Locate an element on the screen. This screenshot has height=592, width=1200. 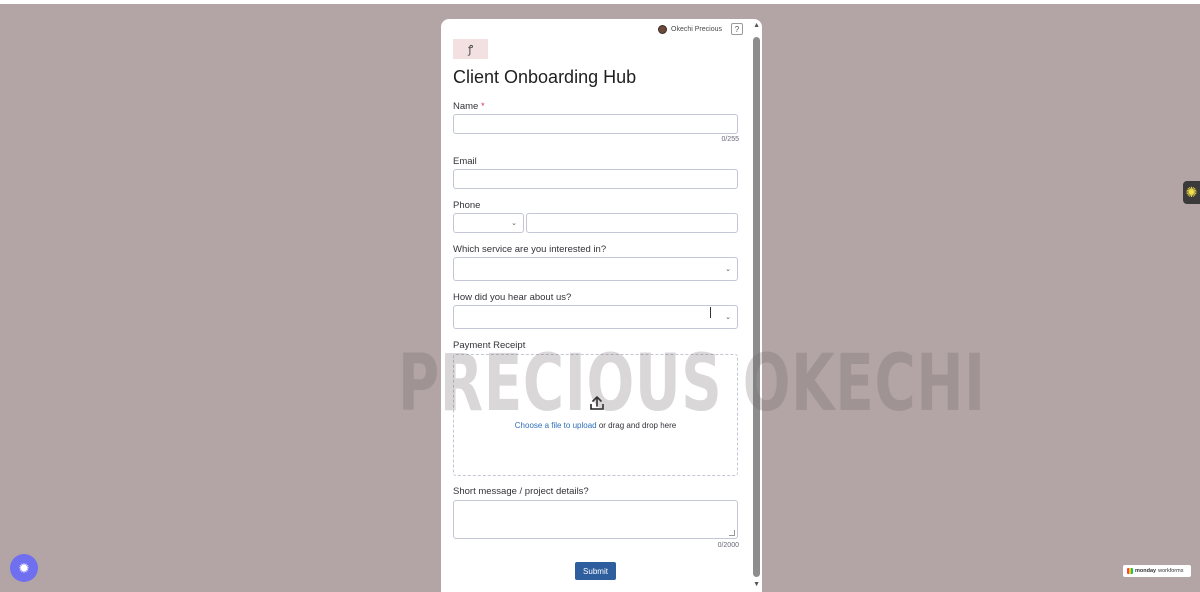
upload-link: Choose a file to upload is located at coordinates (556, 425).